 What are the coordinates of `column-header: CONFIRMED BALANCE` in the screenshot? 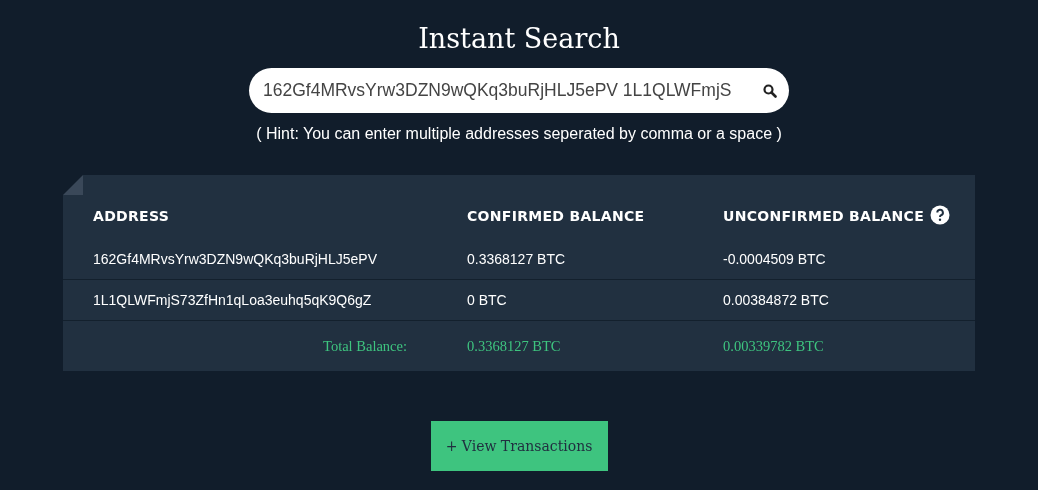 It's located at (556, 216).